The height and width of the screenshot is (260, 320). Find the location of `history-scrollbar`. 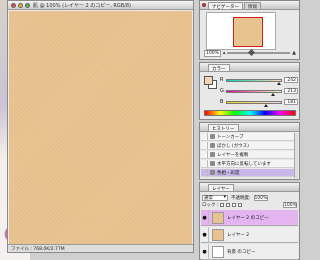

history-scrollbar is located at coordinates (296, 155).